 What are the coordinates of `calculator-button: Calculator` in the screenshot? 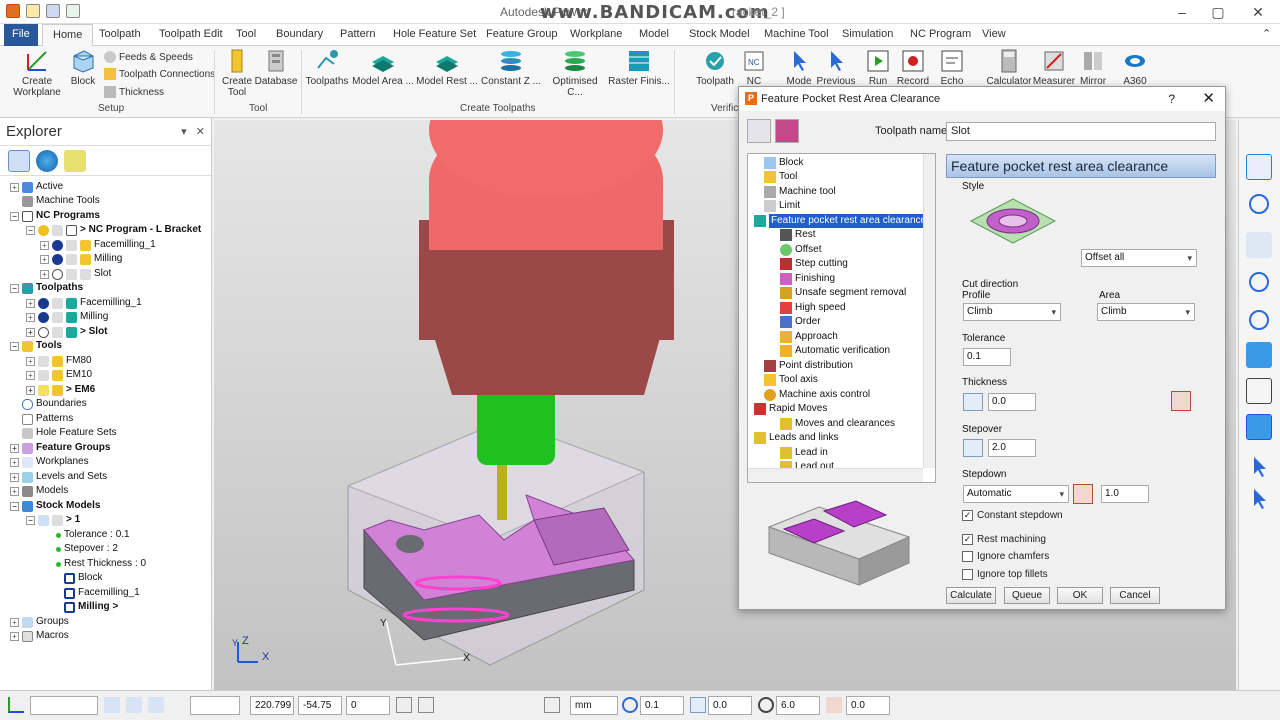 It's located at (1009, 67).